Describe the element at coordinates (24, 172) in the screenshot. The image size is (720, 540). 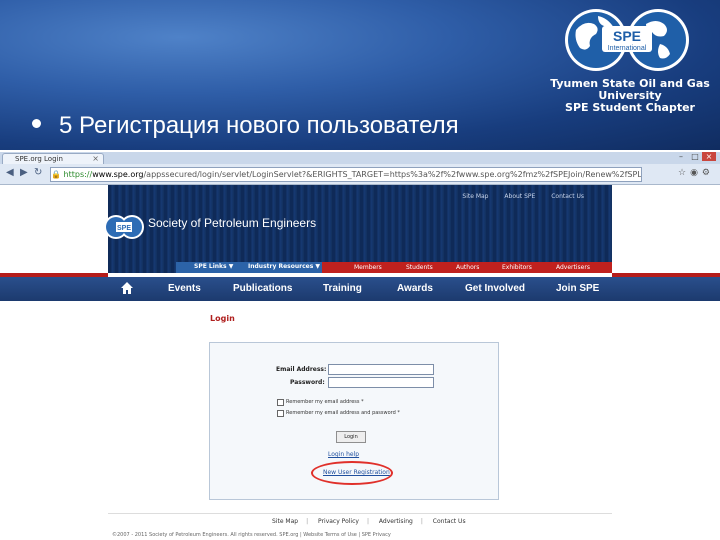
I see `forward-icon: ▶` at that location.